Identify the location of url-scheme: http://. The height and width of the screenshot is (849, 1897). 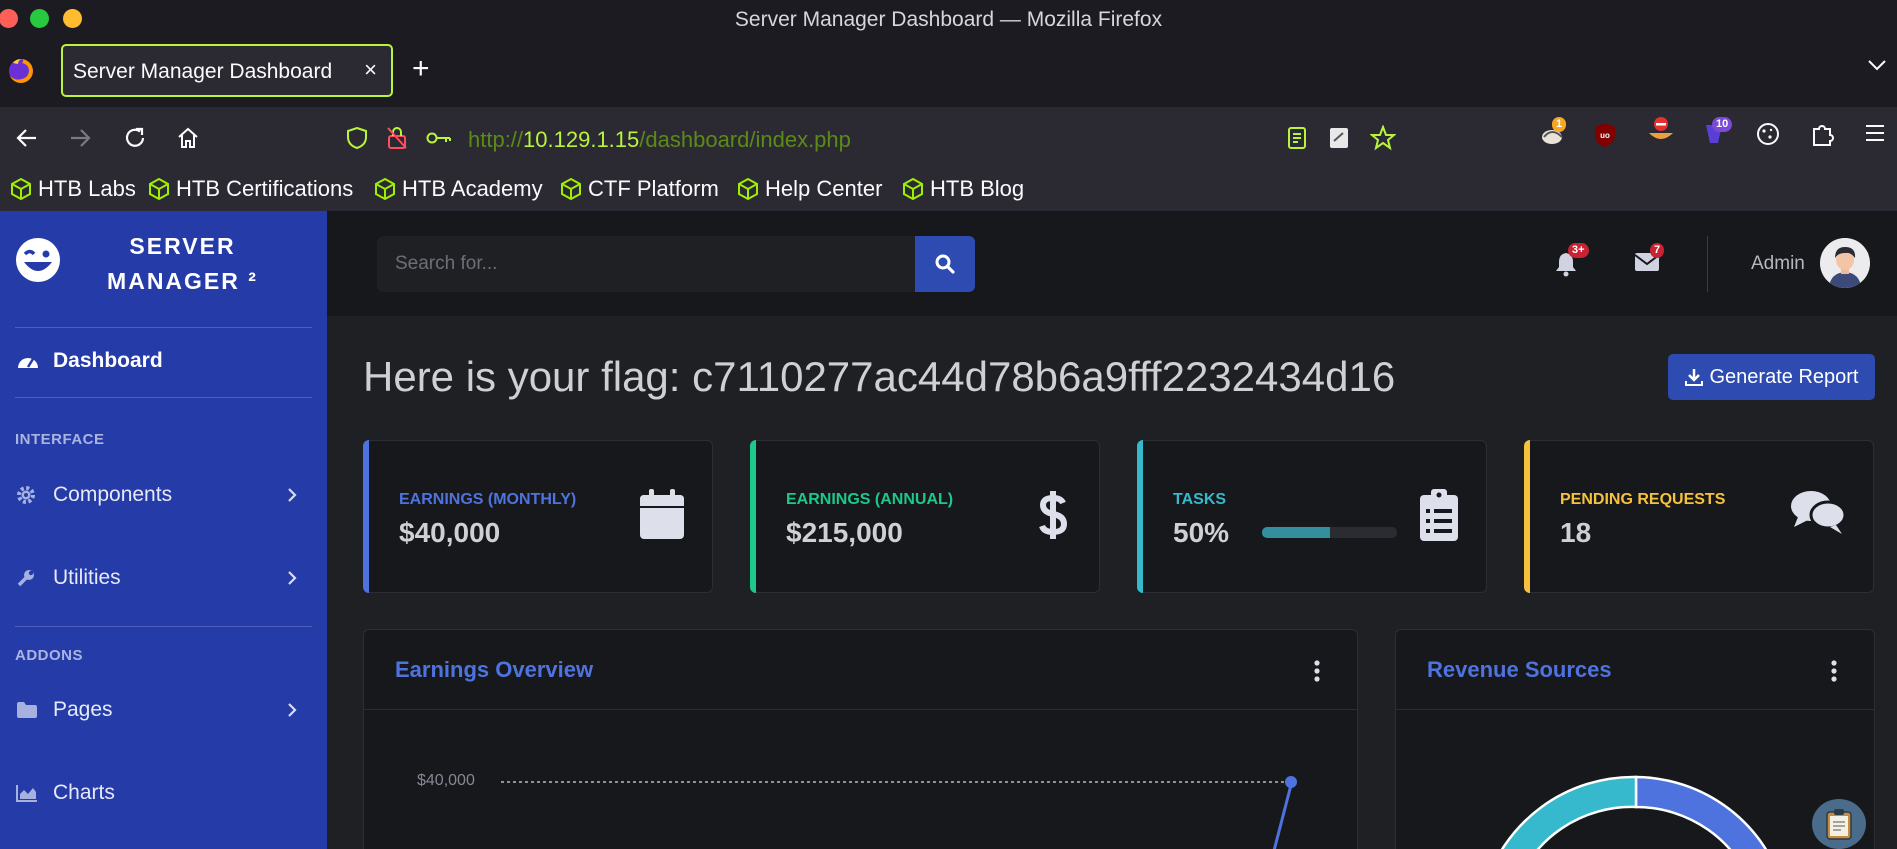
(496, 139).